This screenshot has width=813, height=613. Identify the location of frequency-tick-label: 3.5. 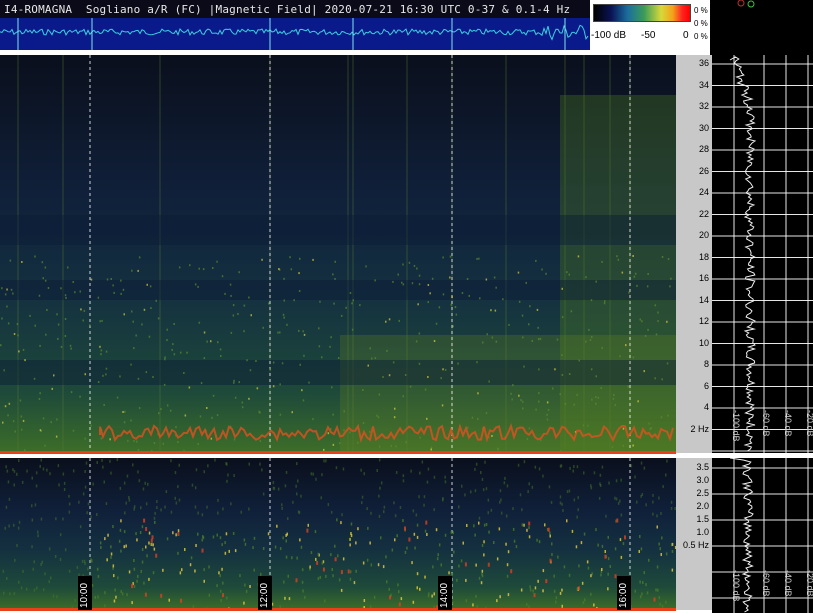
(702, 467).